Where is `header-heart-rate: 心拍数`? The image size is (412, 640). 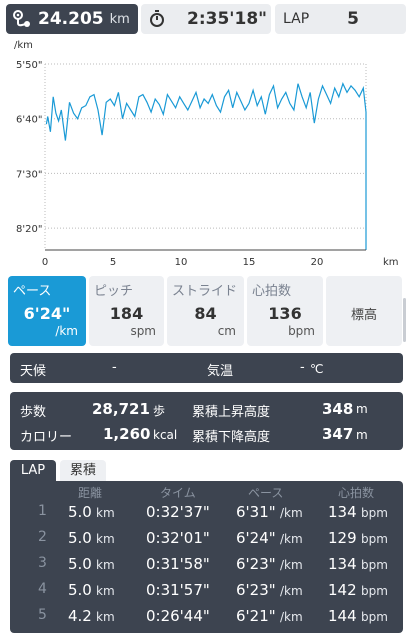 header-heart-rate: 心拍数 is located at coordinates (356, 493).